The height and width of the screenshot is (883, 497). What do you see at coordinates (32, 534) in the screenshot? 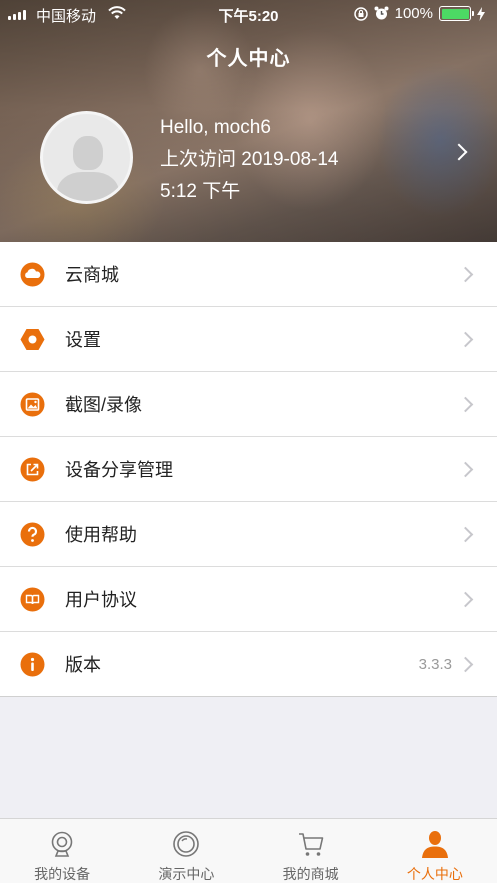
I see `help-icon` at bounding box center [32, 534].